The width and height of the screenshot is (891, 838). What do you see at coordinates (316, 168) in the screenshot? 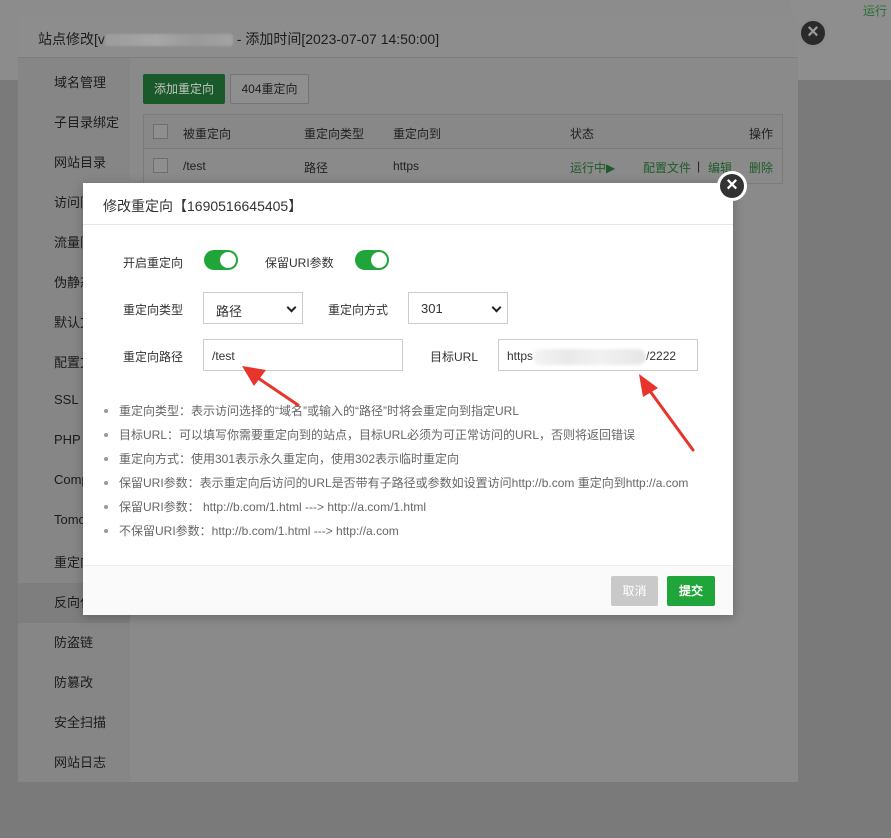
I see `row-type: 路径` at bounding box center [316, 168].